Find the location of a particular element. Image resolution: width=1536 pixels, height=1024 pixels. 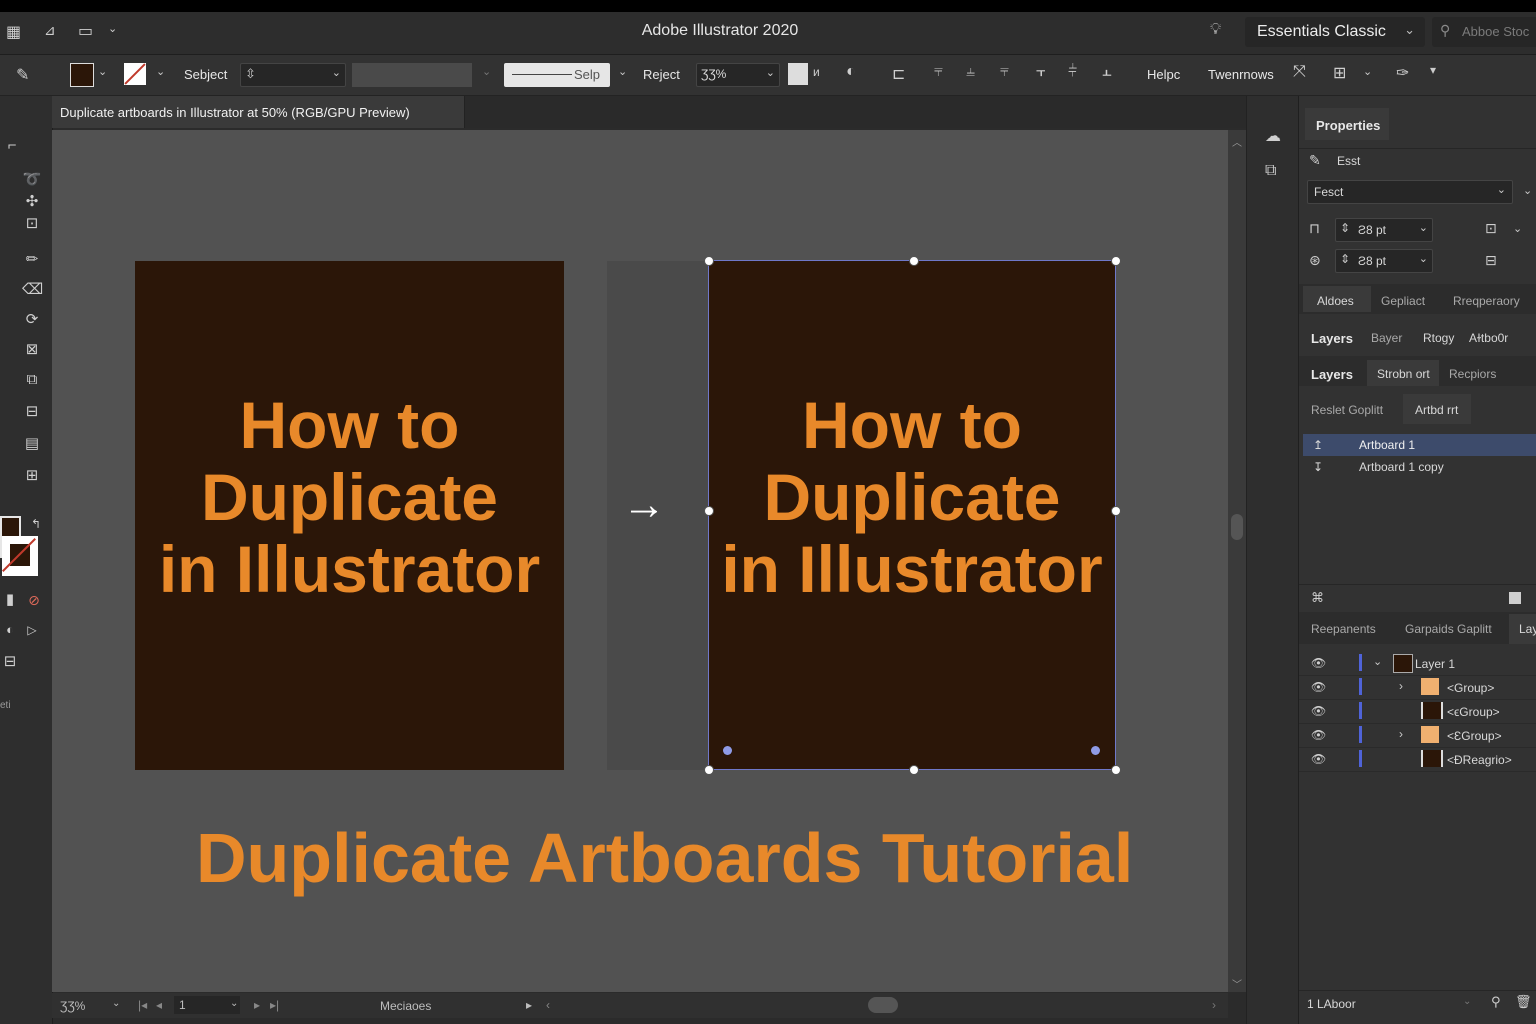

draw-mode-icon: ◐ is located at coordinates (10, 630).